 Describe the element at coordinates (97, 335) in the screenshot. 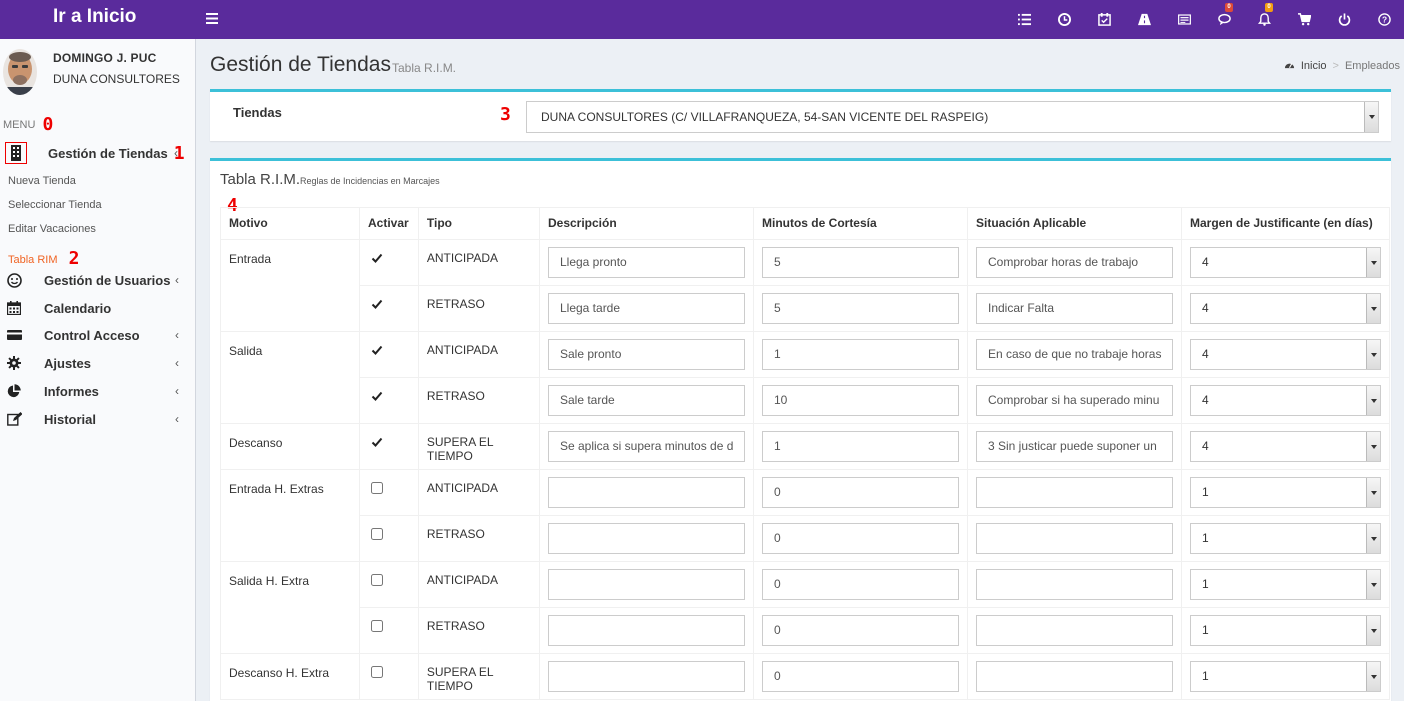

I see `sidebar-item-control-acceso: Control Acceso ‹` at that location.